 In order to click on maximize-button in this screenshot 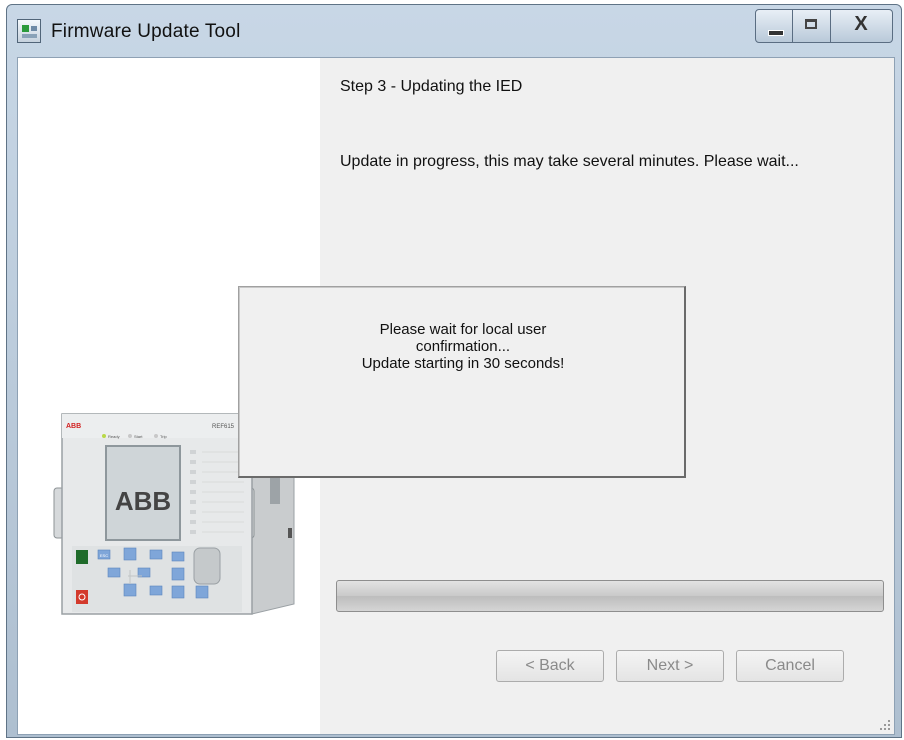, I will do `click(812, 26)`.